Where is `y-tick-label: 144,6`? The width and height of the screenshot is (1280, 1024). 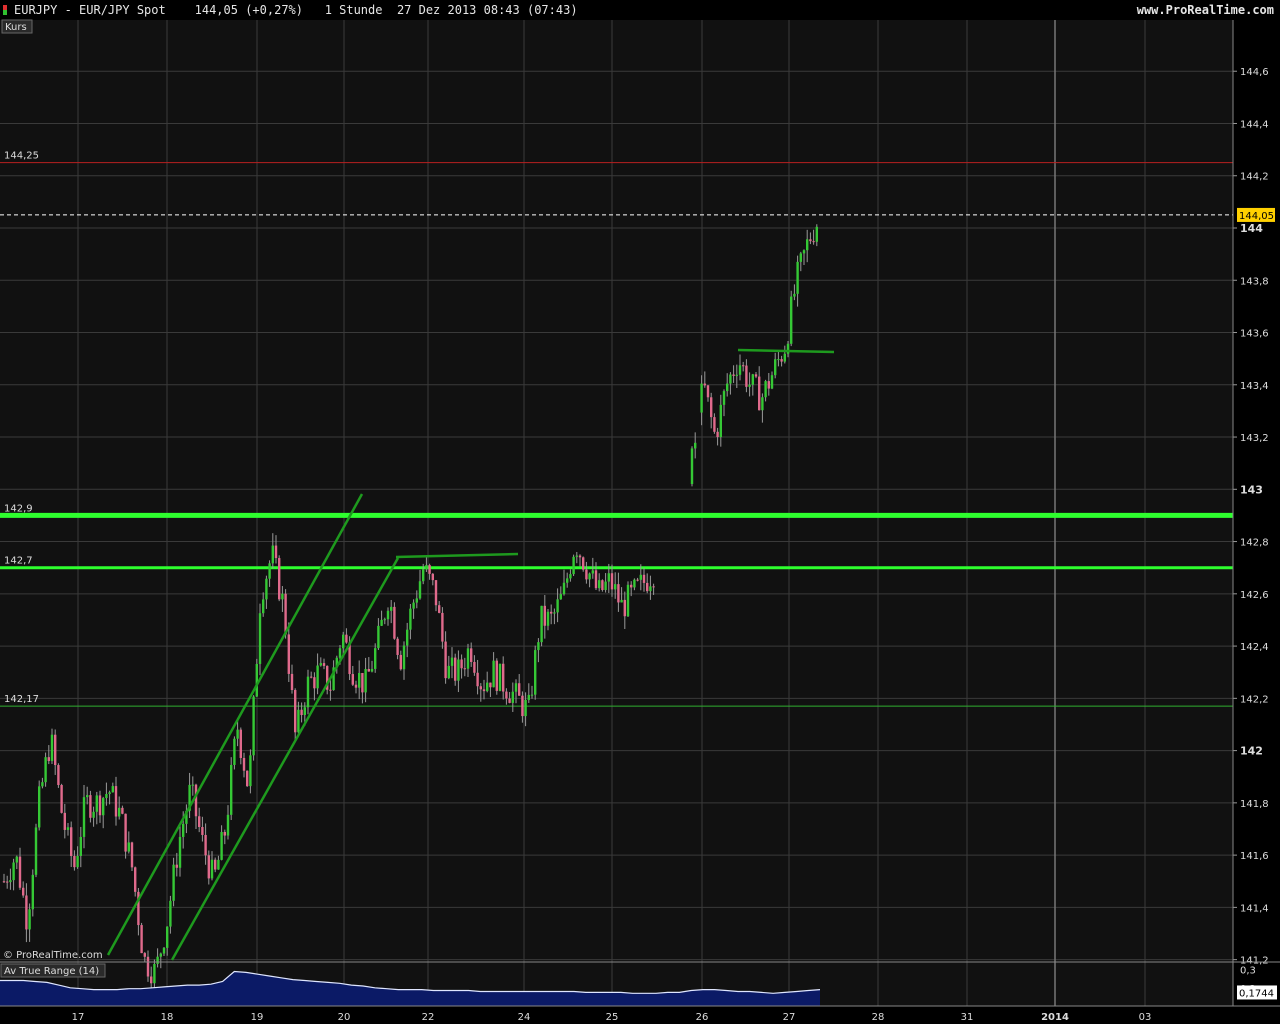
y-tick-label: 144,6 is located at coordinates (1254, 72).